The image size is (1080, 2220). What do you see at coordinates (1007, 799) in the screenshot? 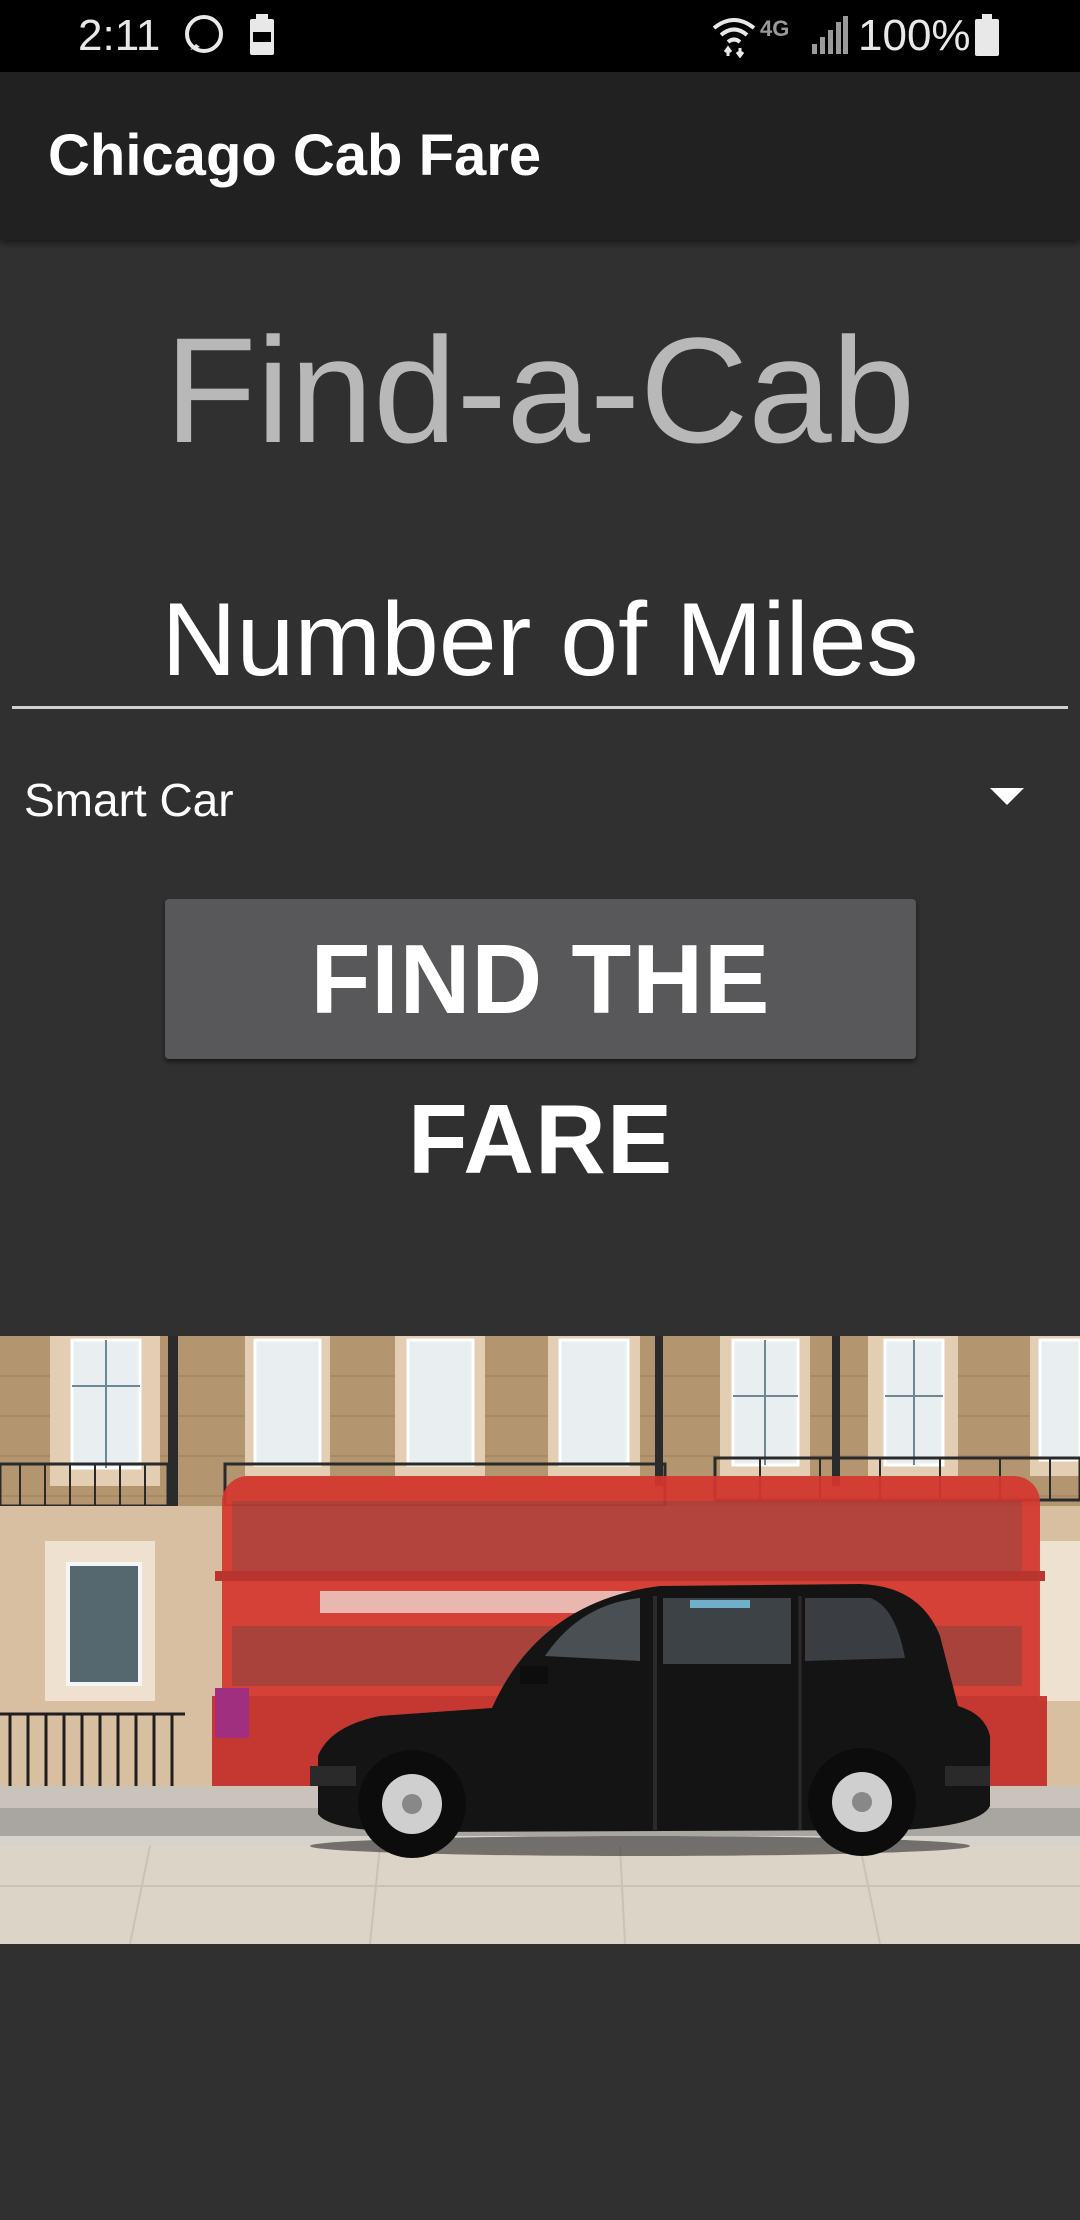
I see `chevron-down-icon` at bounding box center [1007, 799].